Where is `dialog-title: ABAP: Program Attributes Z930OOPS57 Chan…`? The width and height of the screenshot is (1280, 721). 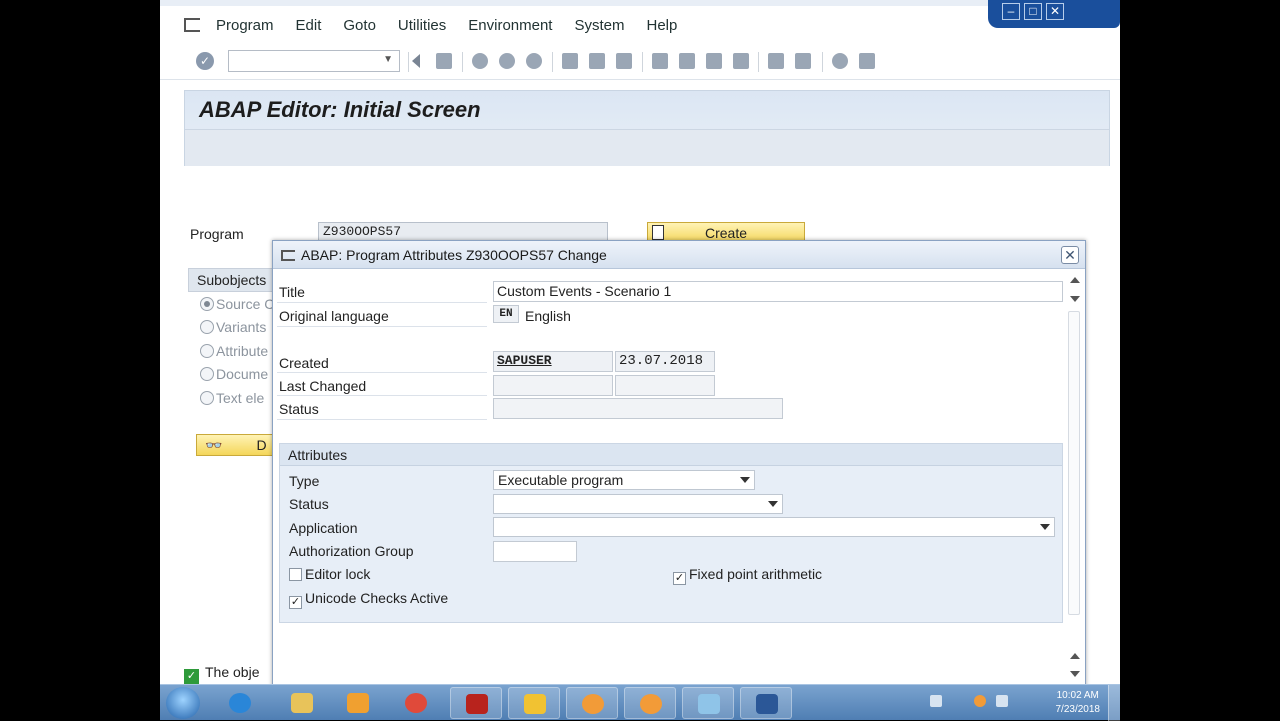
dialog-title: ABAP: Program Attributes Z930OOPS57 Chan… is located at coordinates (454, 255).